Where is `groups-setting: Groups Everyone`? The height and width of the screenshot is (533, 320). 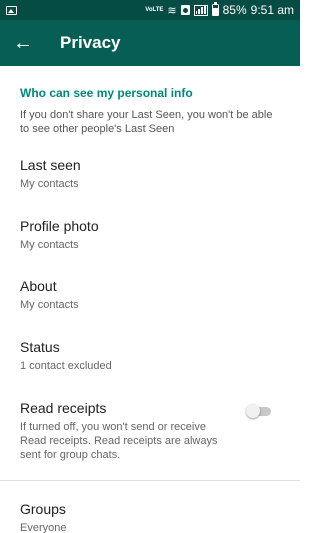 groups-setting: Groups Everyone is located at coordinates (150, 517).